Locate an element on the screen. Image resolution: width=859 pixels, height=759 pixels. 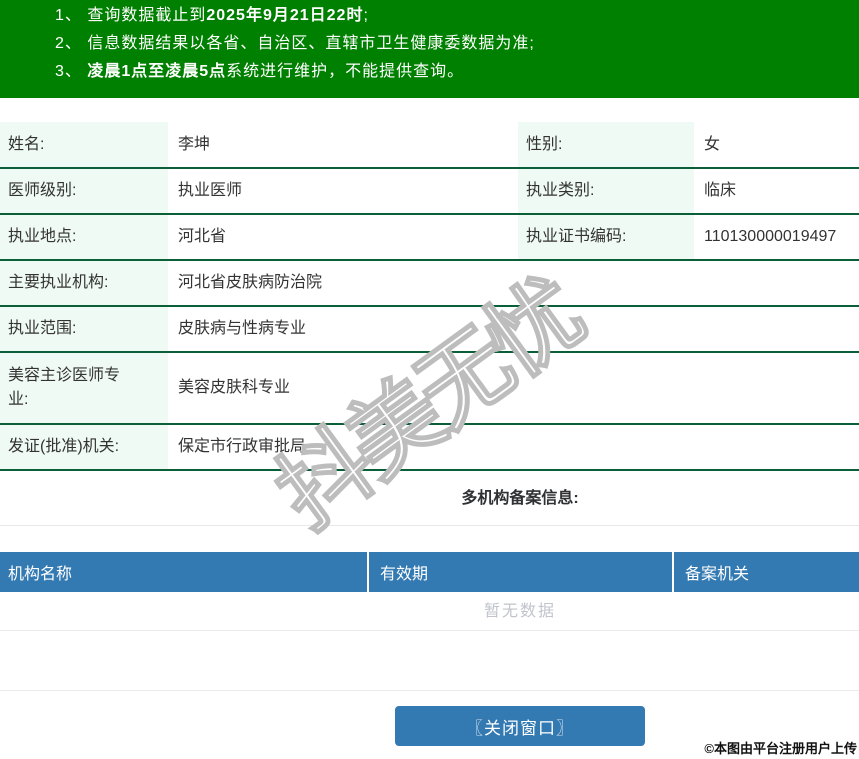
table-row: 医师级别: 执业医师 执业类别: 临床 is located at coordinates (429, 191).